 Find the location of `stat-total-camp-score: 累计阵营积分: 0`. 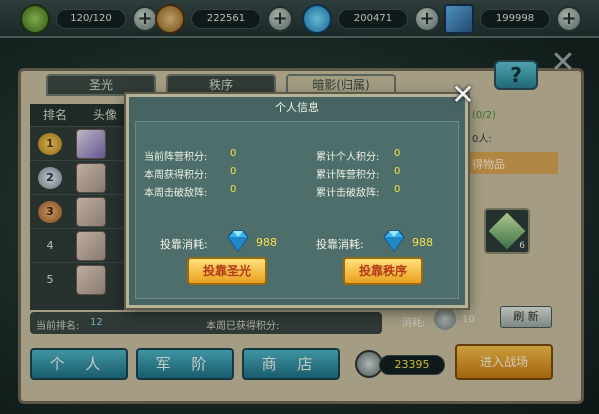

stat-total-camp-score: 累计阵营积分: 0 is located at coordinates (358, 173).